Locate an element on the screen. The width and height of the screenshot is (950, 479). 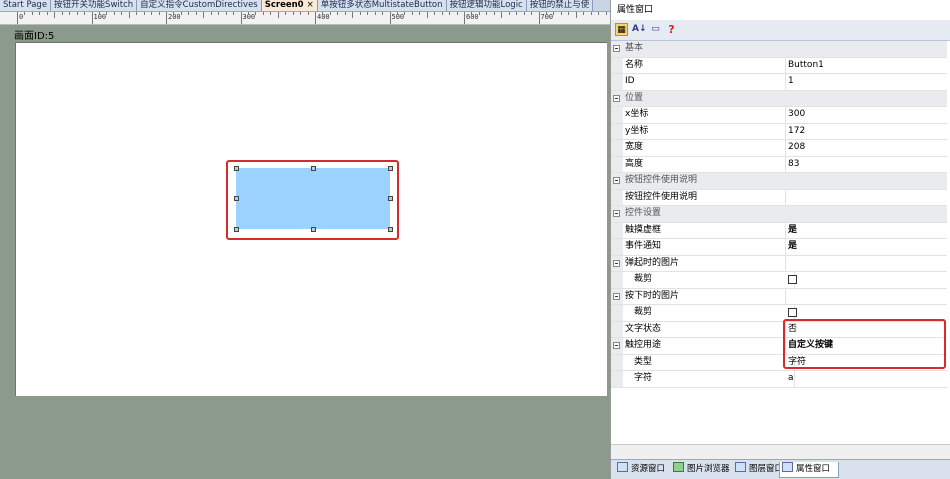
button-control is located at coordinates (313, 198).